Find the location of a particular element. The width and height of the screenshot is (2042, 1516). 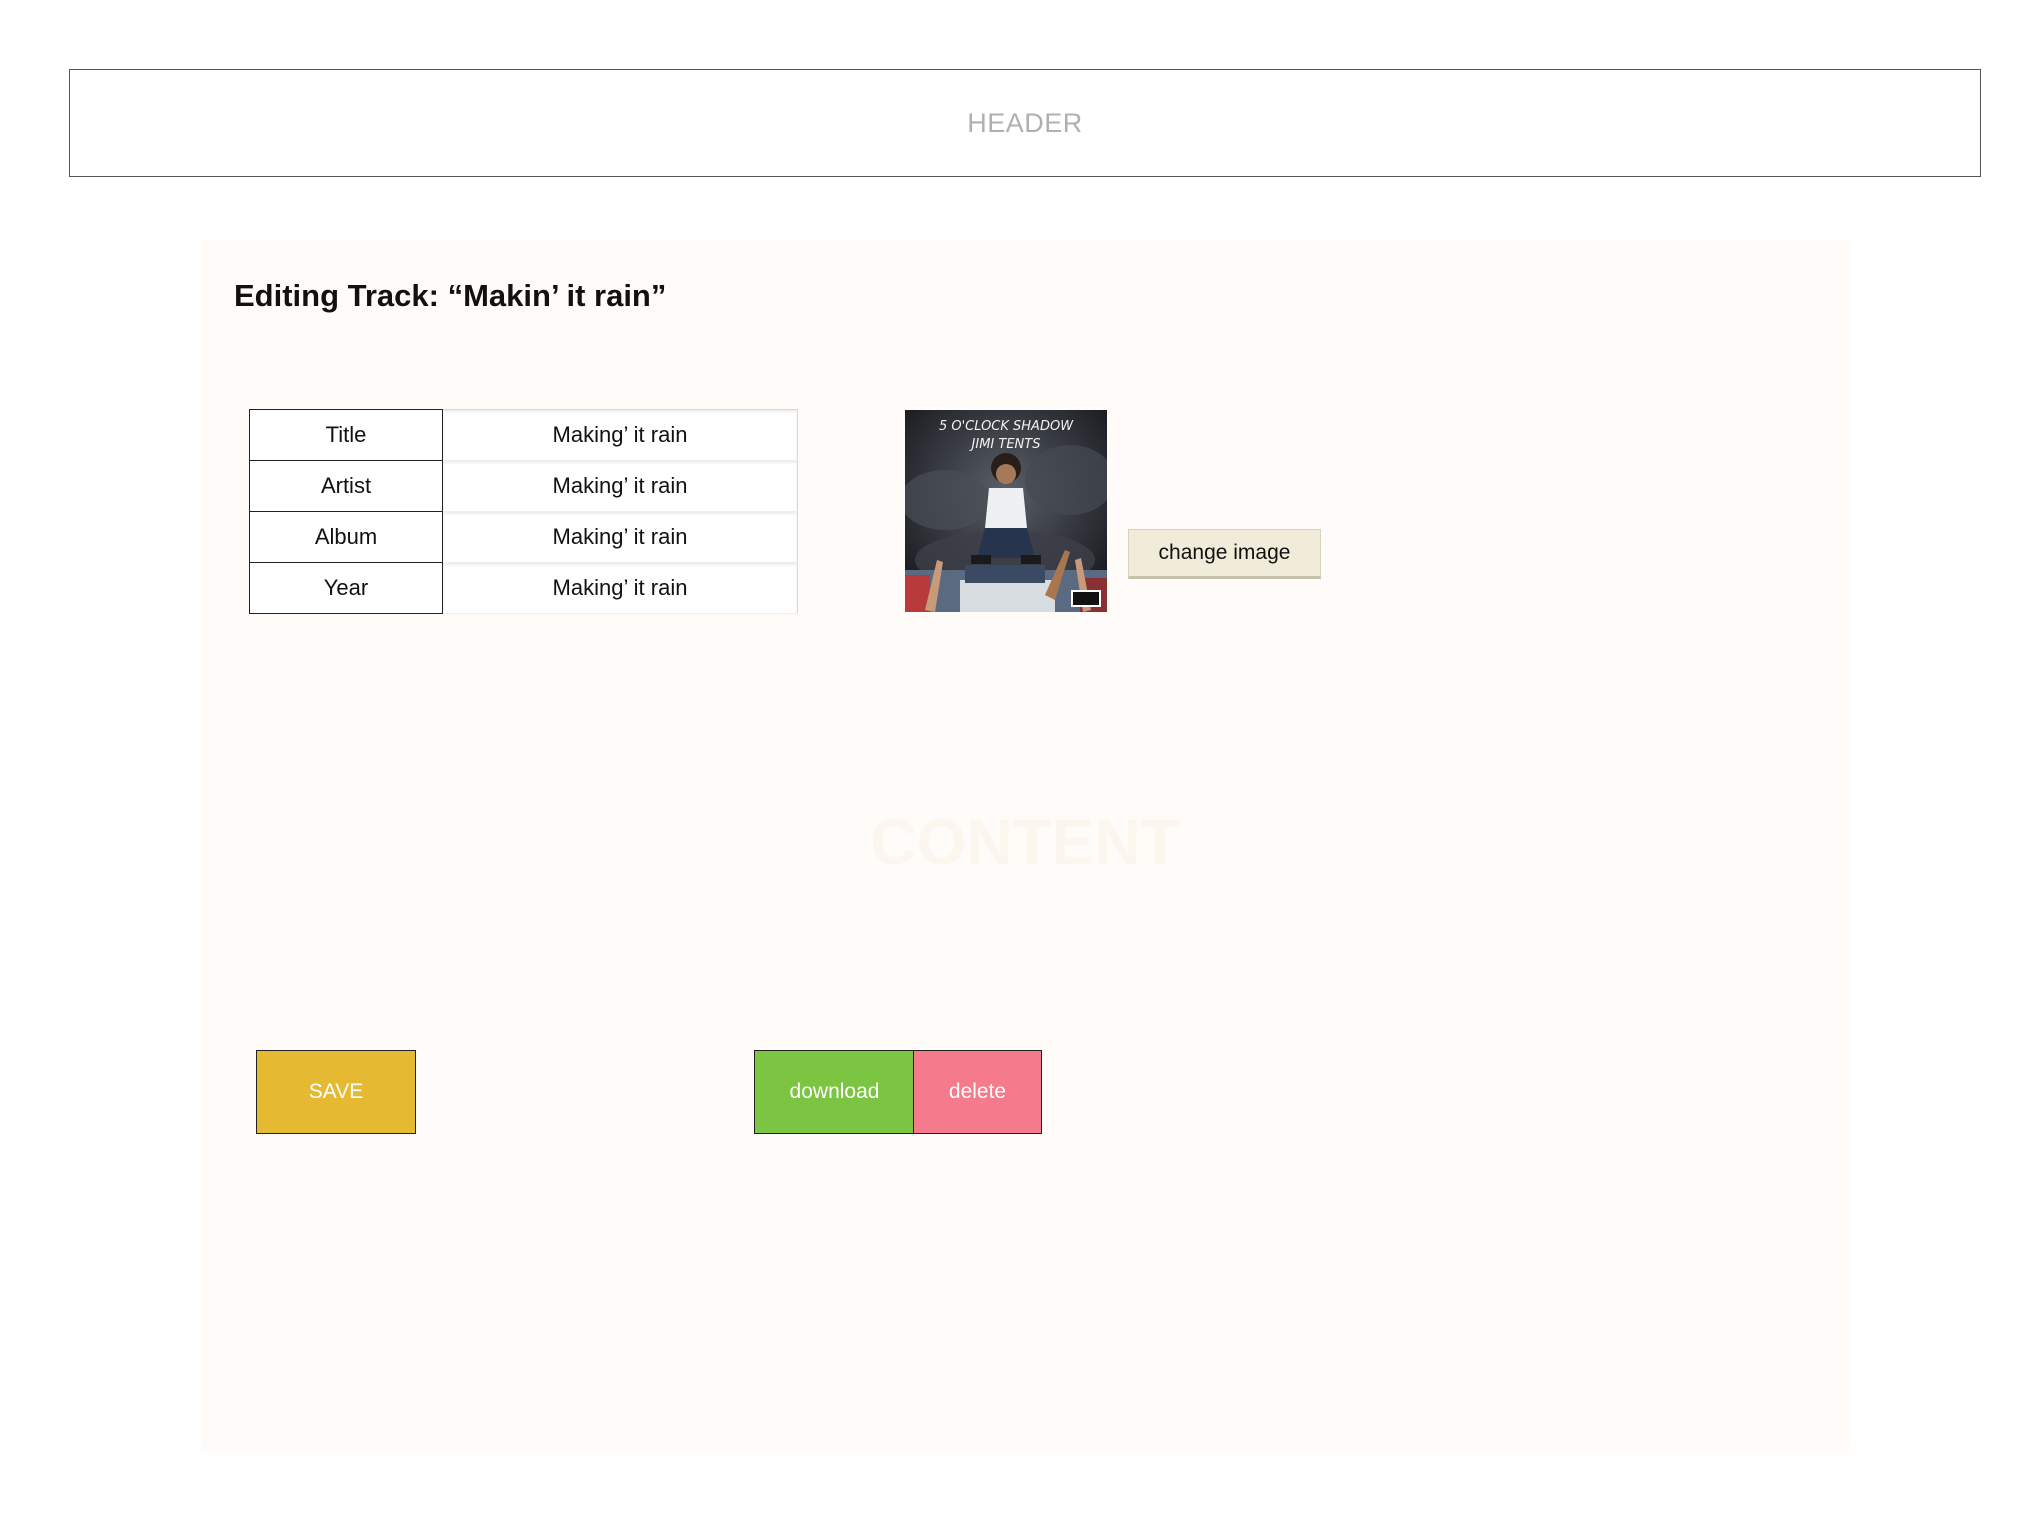

download-button: download is located at coordinates (834, 1092).